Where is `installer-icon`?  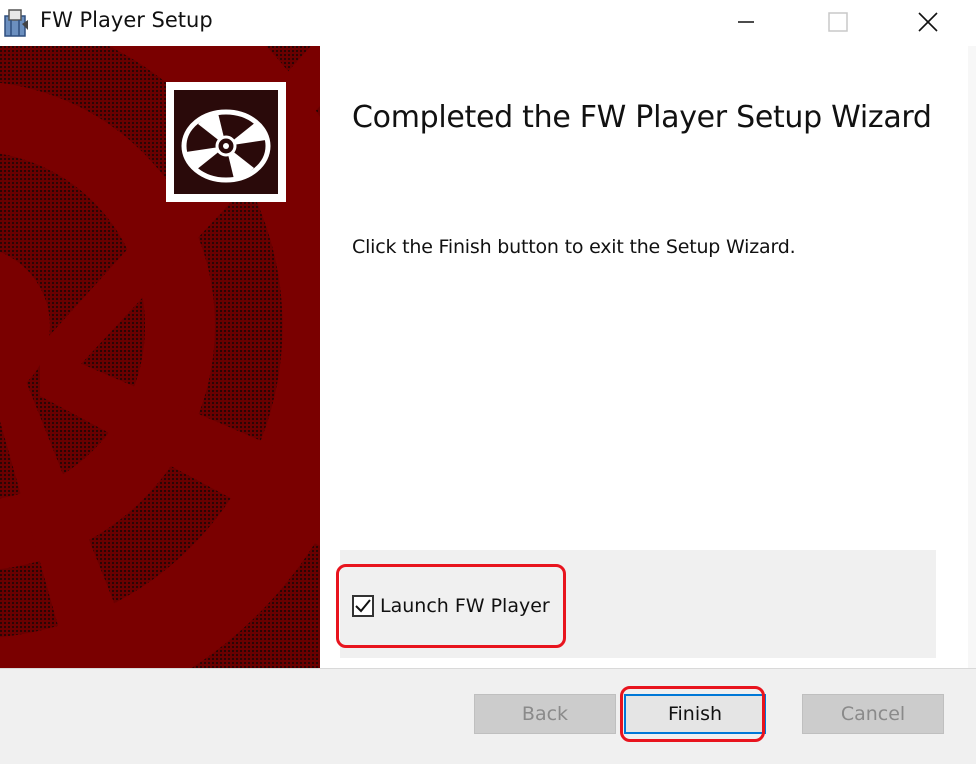
installer-icon is located at coordinates (17, 22).